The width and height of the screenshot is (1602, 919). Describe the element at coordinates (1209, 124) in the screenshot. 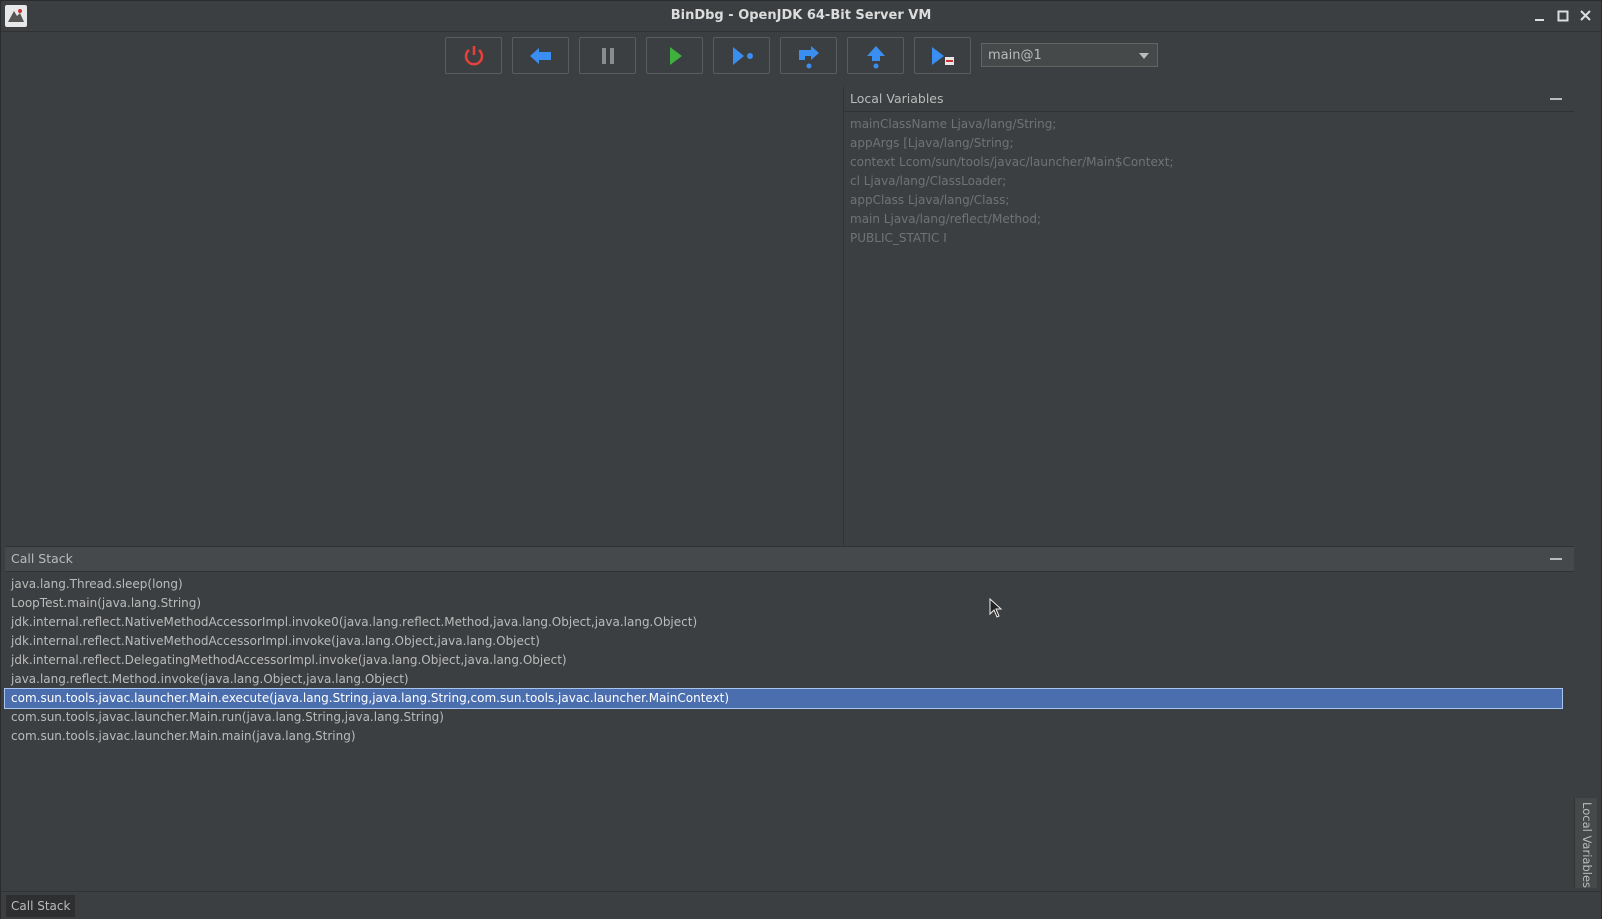

I see `variable-item: mainClassName Ljava/lang/String;` at that location.